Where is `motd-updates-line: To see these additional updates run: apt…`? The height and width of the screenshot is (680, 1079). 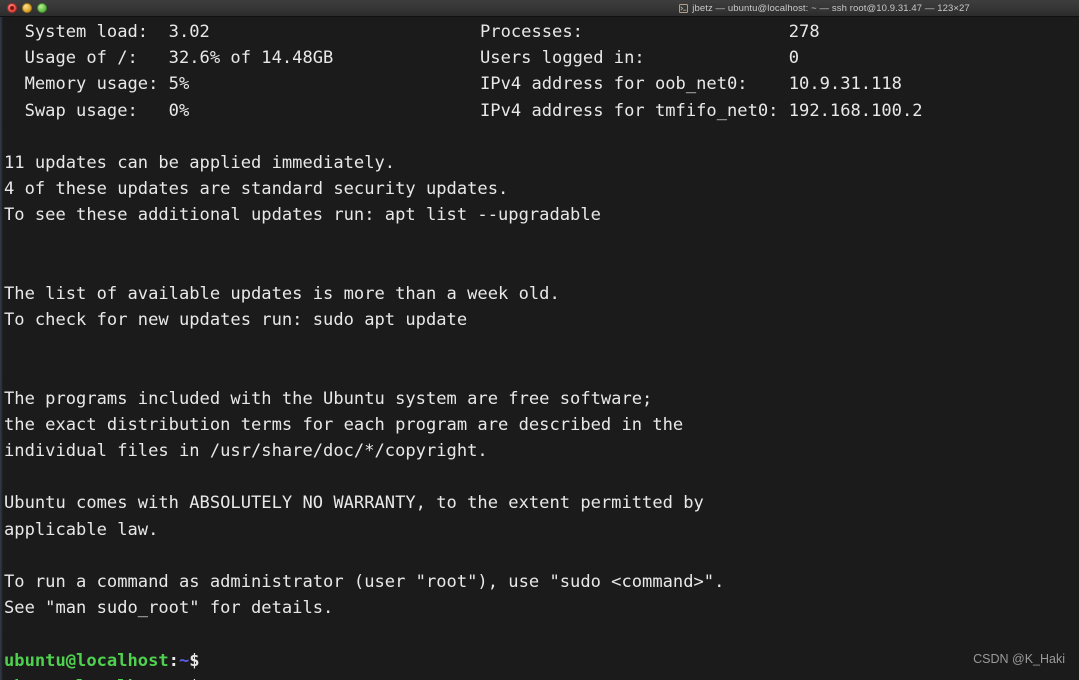 motd-updates-line: To see these additional updates run: apt… is located at coordinates (302, 215).